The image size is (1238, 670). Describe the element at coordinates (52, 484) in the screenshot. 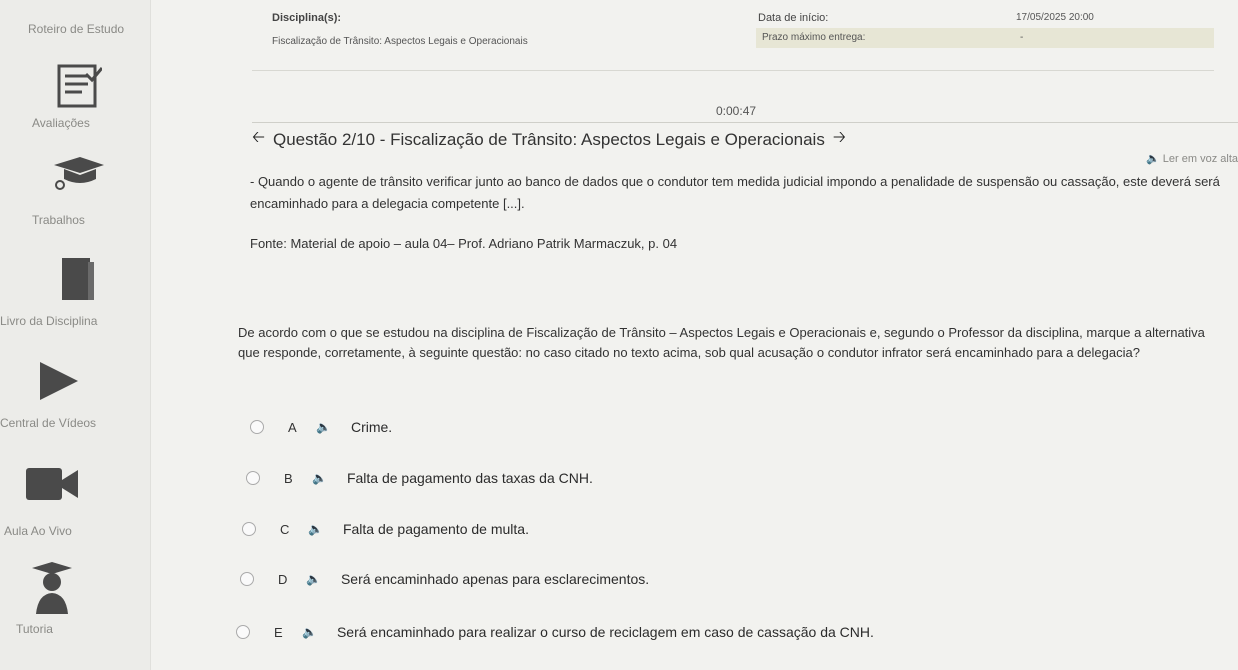

I see `video-camera-icon` at that location.